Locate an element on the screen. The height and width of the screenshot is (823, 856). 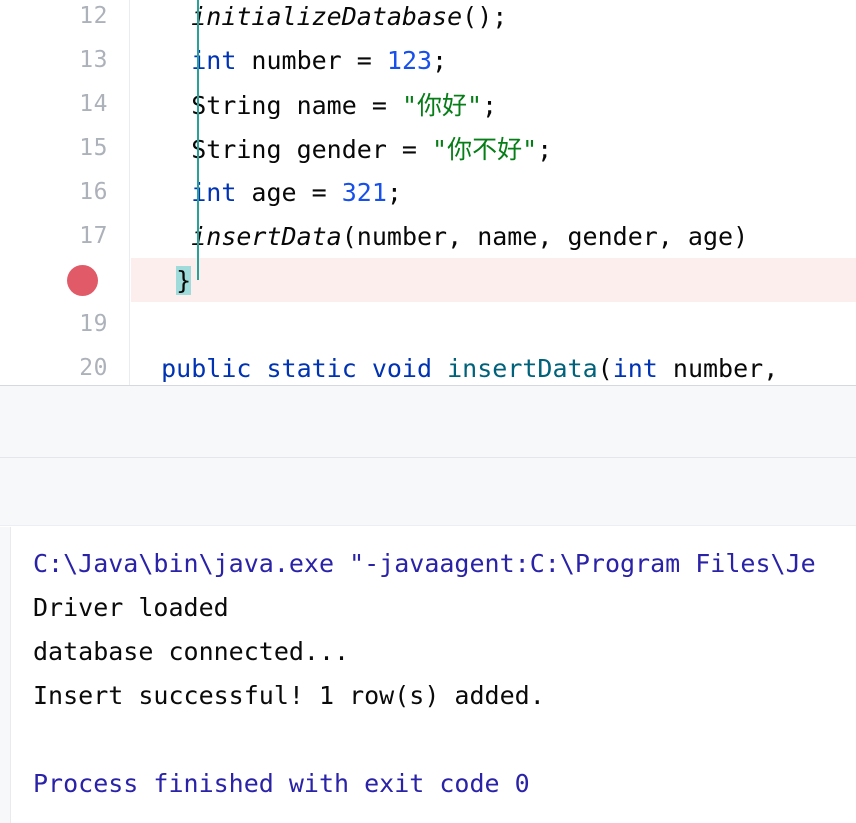
console-line: Process finished with exit code 0 is located at coordinates (281, 783).